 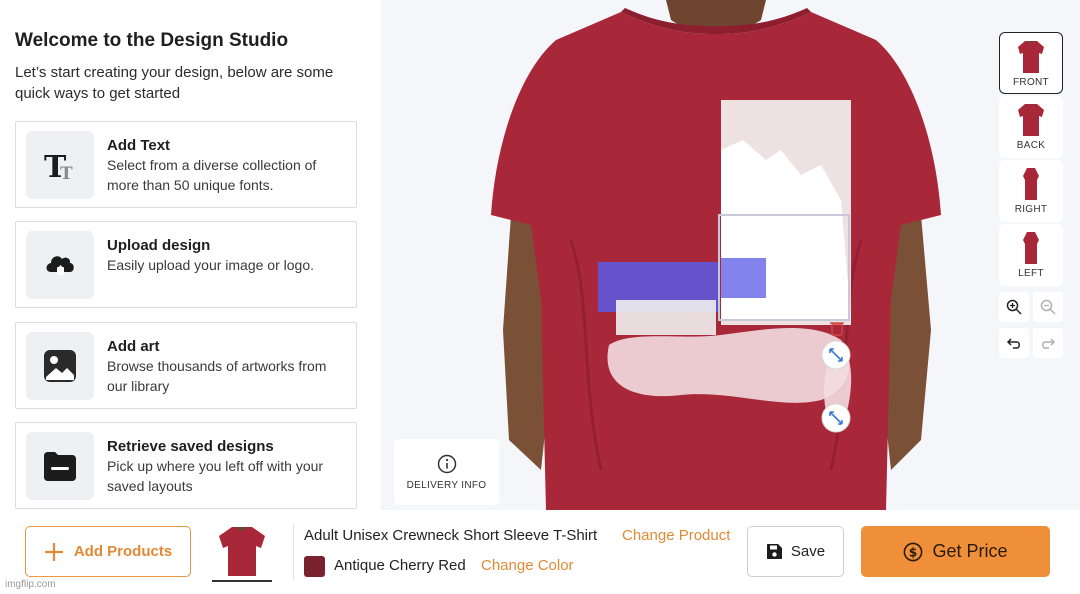 I want to click on left-shirt-icon, so click(x=1031, y=248).